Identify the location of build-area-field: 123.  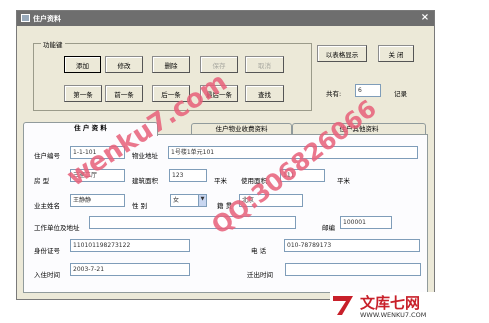
(188, 175).